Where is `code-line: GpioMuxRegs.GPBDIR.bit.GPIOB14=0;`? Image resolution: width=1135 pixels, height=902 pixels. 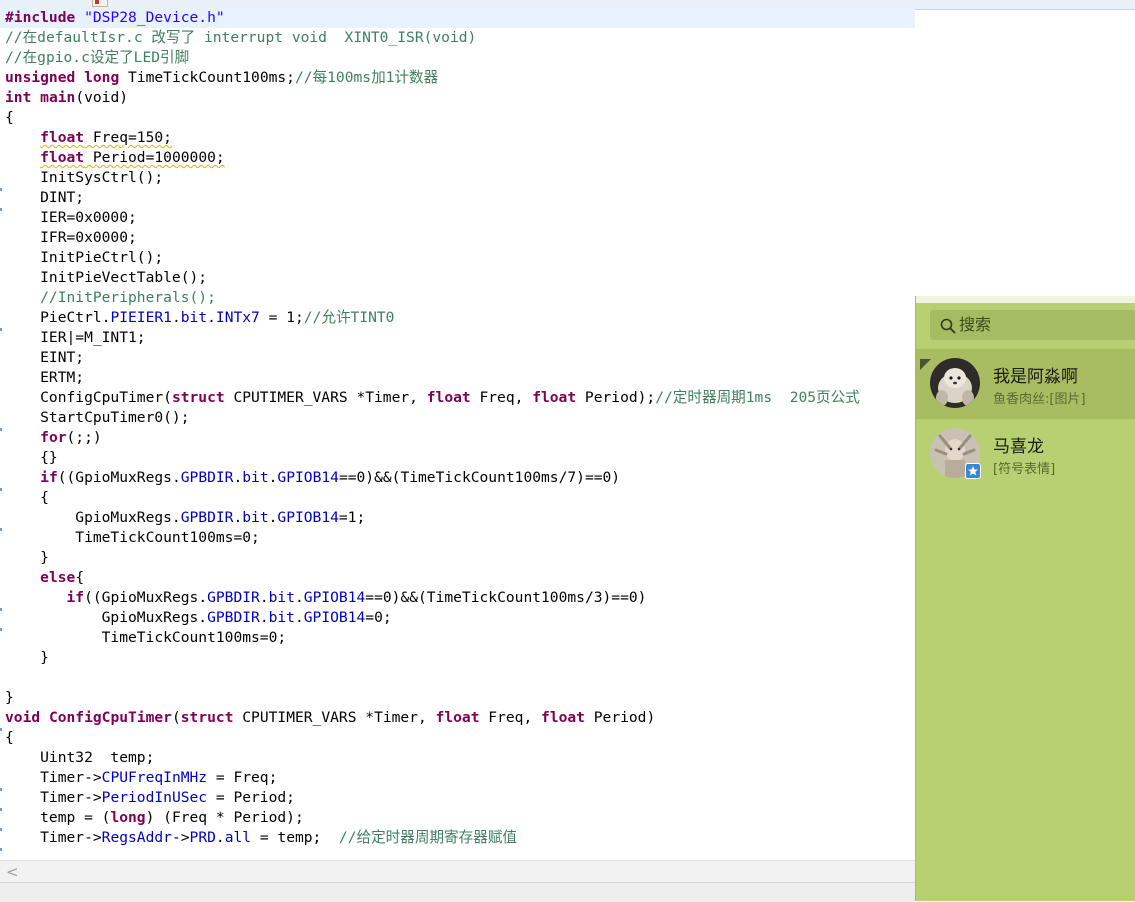
code-line: GpioMuxRegs.GPBDIR.bit.GPIOB14=0; is located at coordinates (457, 618).